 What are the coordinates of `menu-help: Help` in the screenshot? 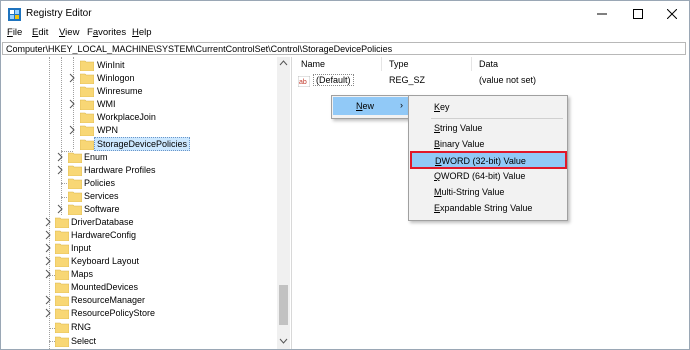 It's located at (142, 32).